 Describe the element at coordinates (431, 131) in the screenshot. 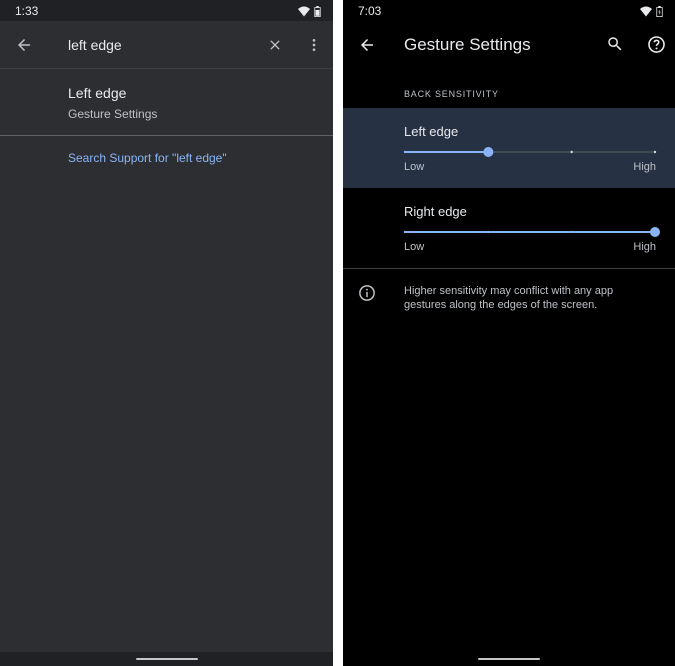

I see `slider-title: Left edge` at that location.